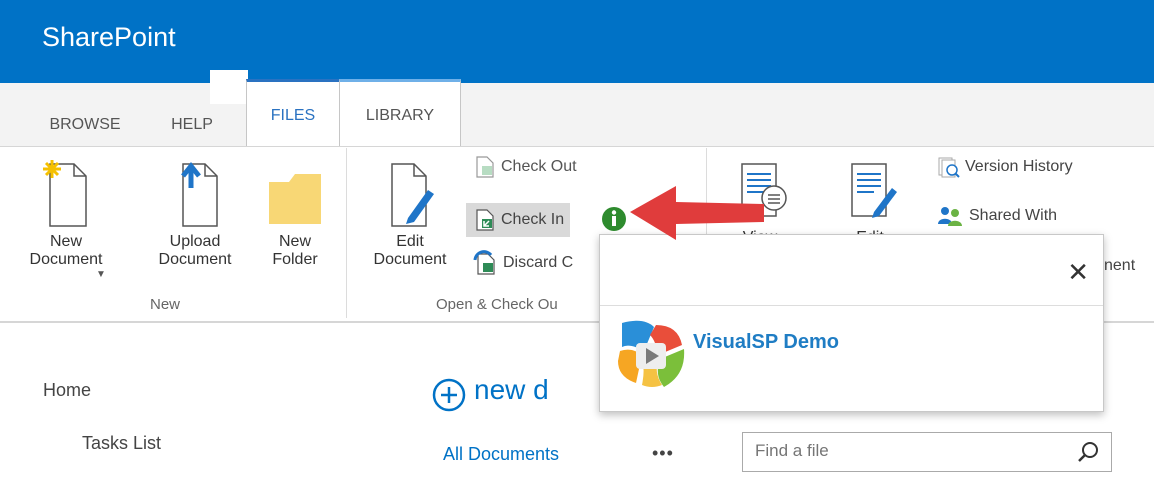 The height and width of the screenshot is (477, 1154). What do you see at coordinates (1089, 452) in the screenshot?
I see `search-icon` at bounding box center [1089, 452].